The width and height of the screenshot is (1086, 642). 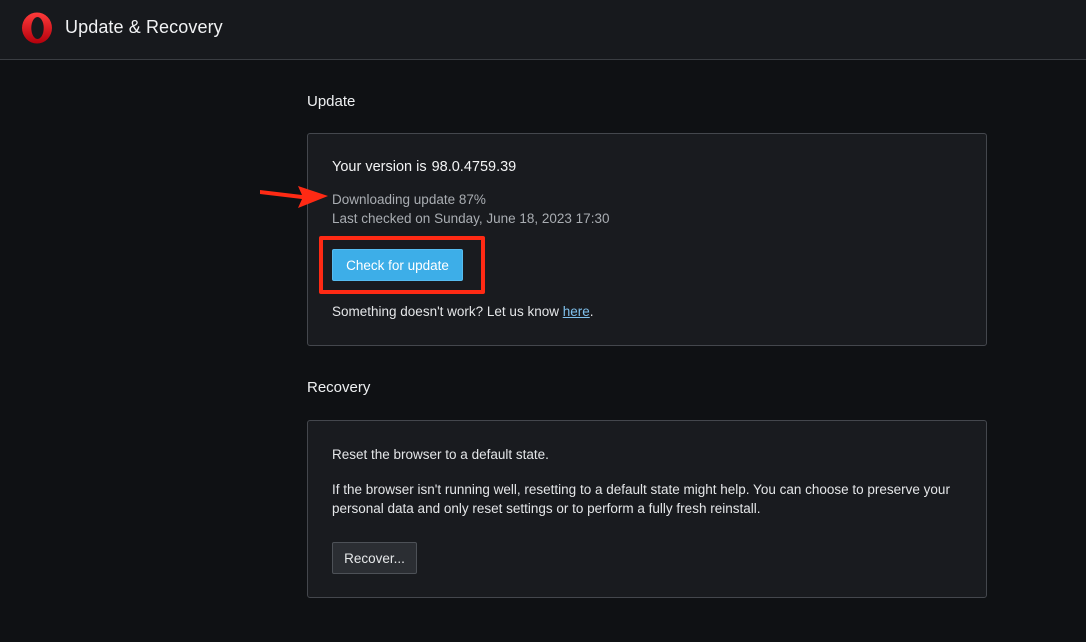 I want to click on feedback-suffix: ., so click(x=591, y=311).